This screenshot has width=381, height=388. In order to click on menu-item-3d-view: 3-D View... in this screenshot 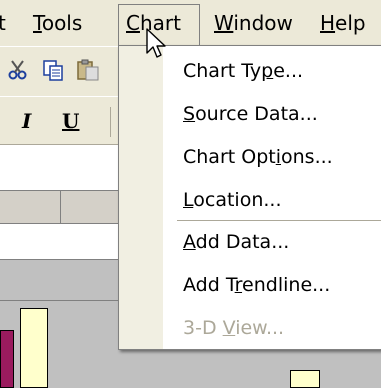, I will do `click(234, 328)`.